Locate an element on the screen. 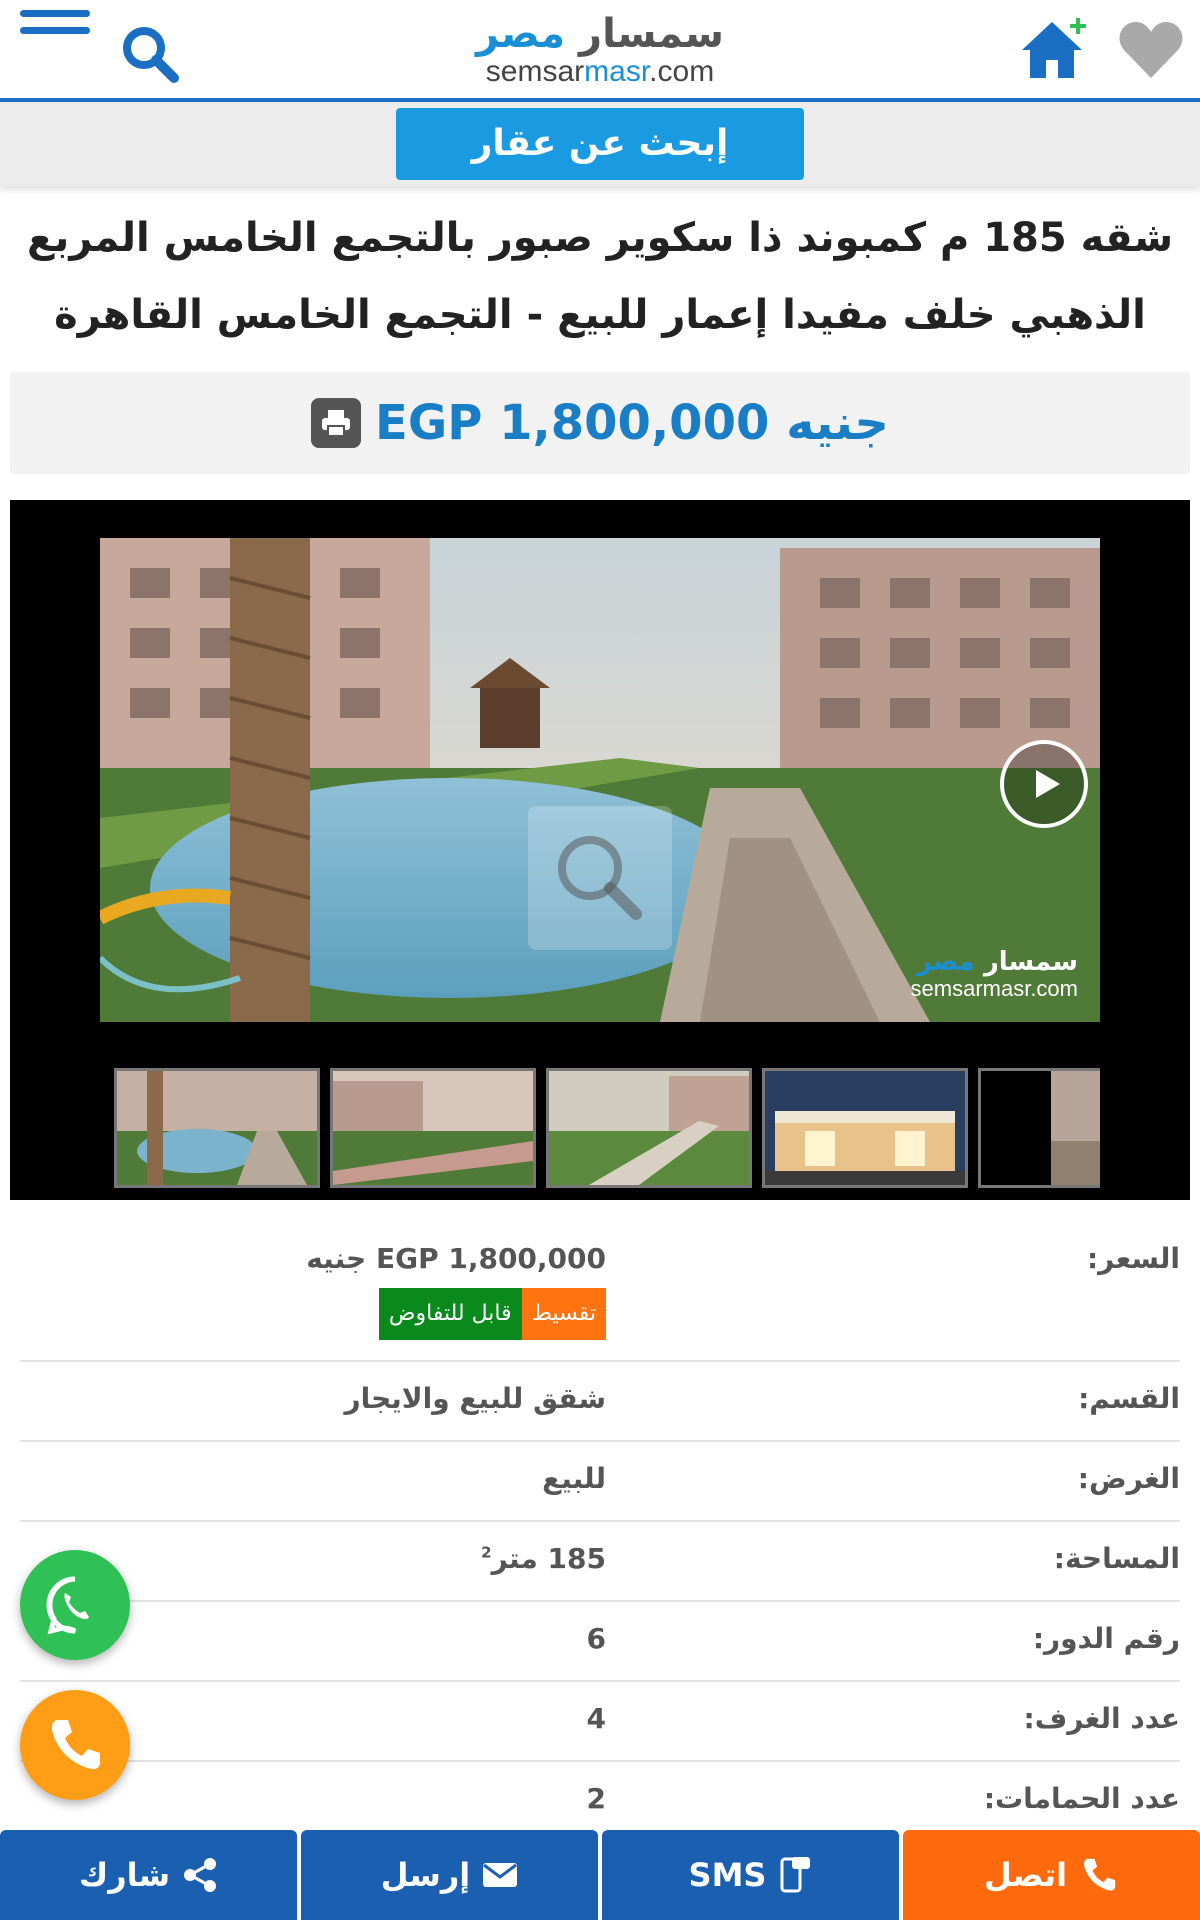 This screenshot has width=1200, height=1920. watermark: سمسار مصر semsarmasr.com is located at coordinates (994, 975).